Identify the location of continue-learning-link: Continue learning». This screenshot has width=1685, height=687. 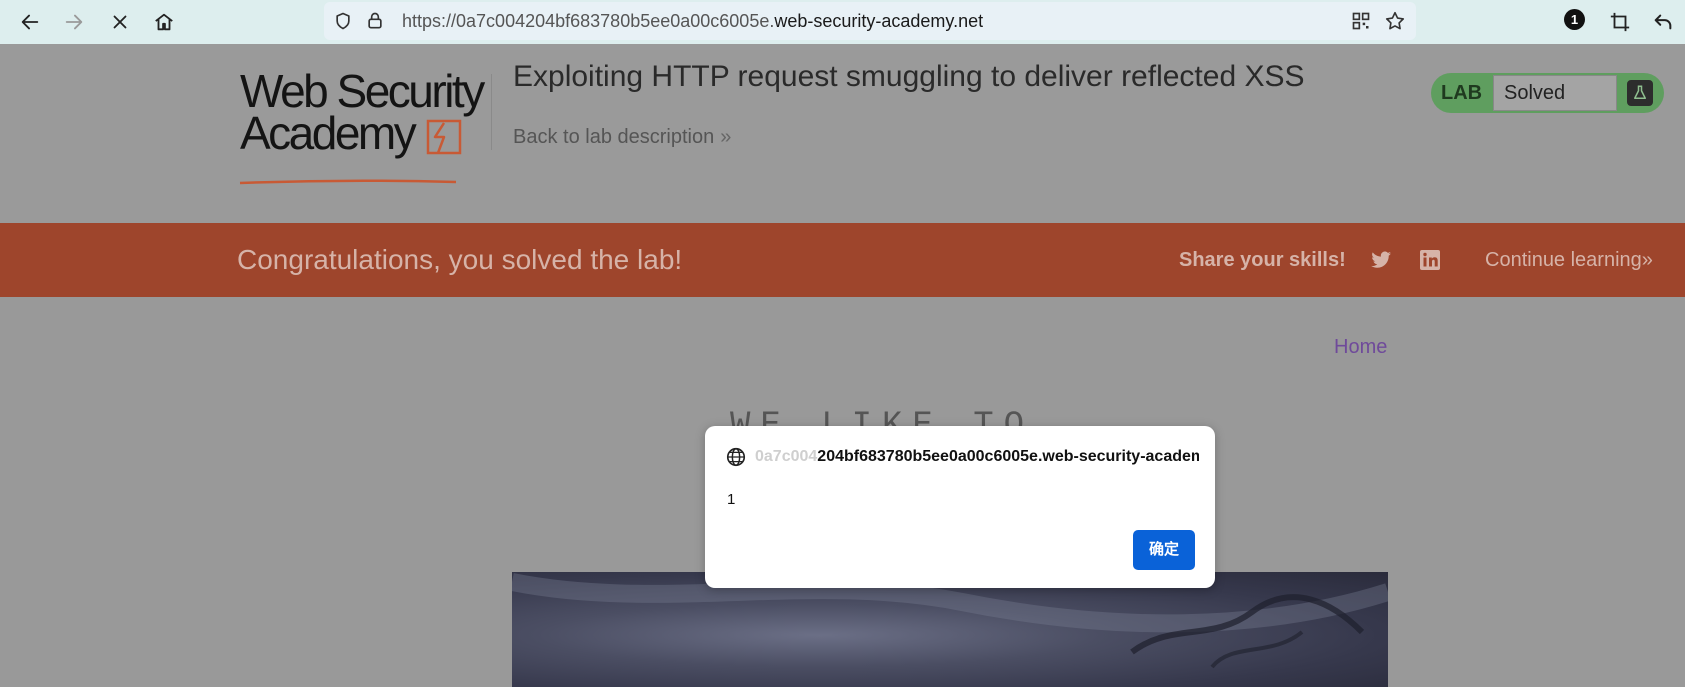
(1569, 260).